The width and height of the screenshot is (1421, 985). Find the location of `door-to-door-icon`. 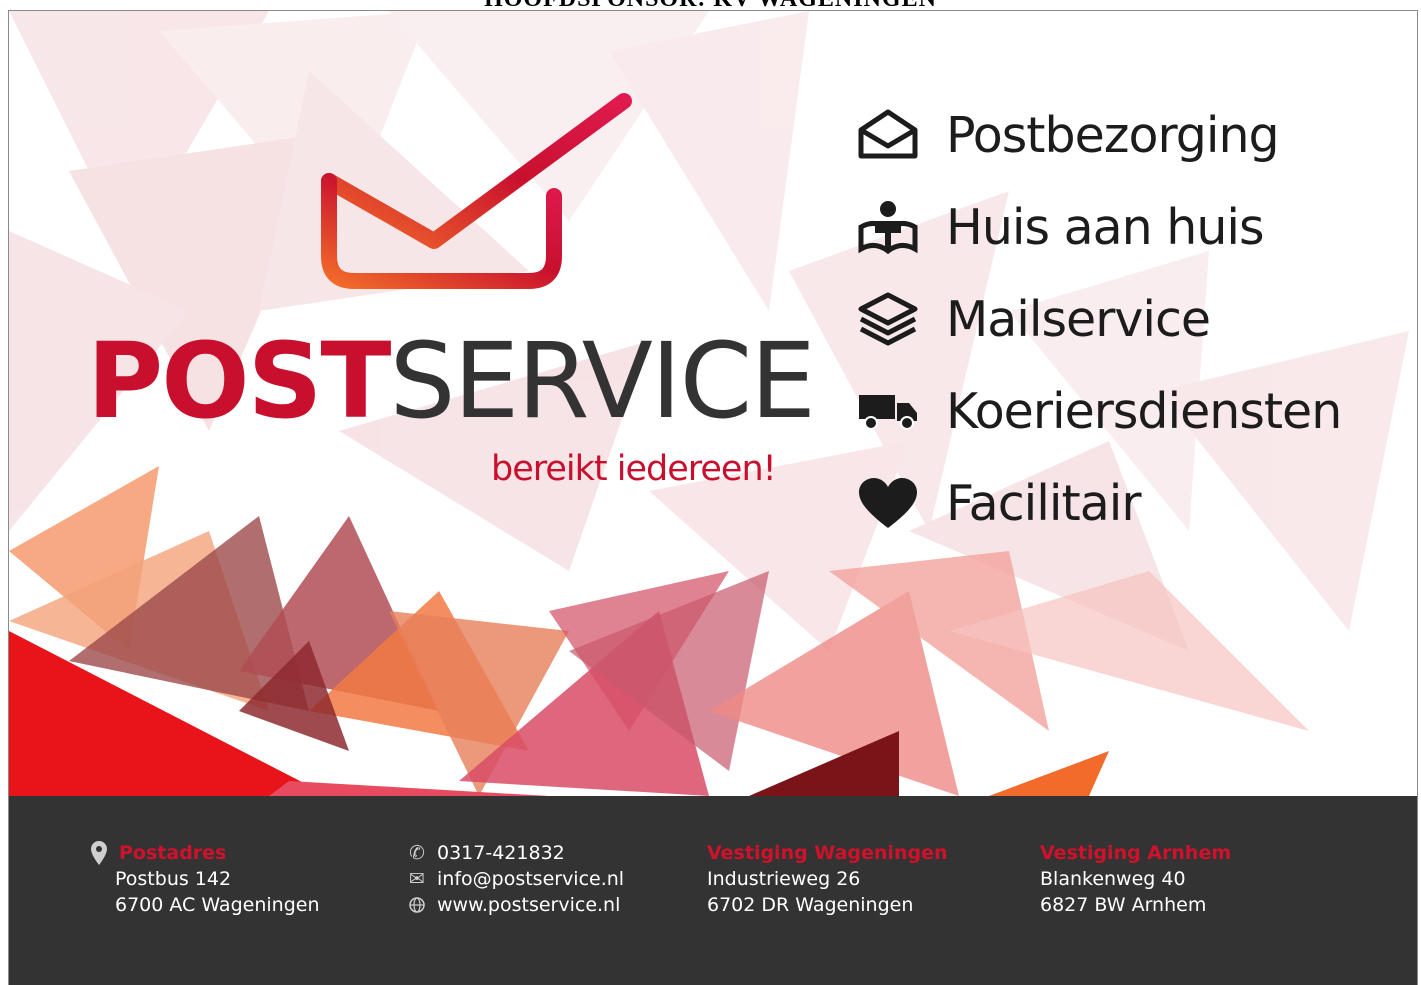

door-to-door-icon is located at coordinates (889, 227).